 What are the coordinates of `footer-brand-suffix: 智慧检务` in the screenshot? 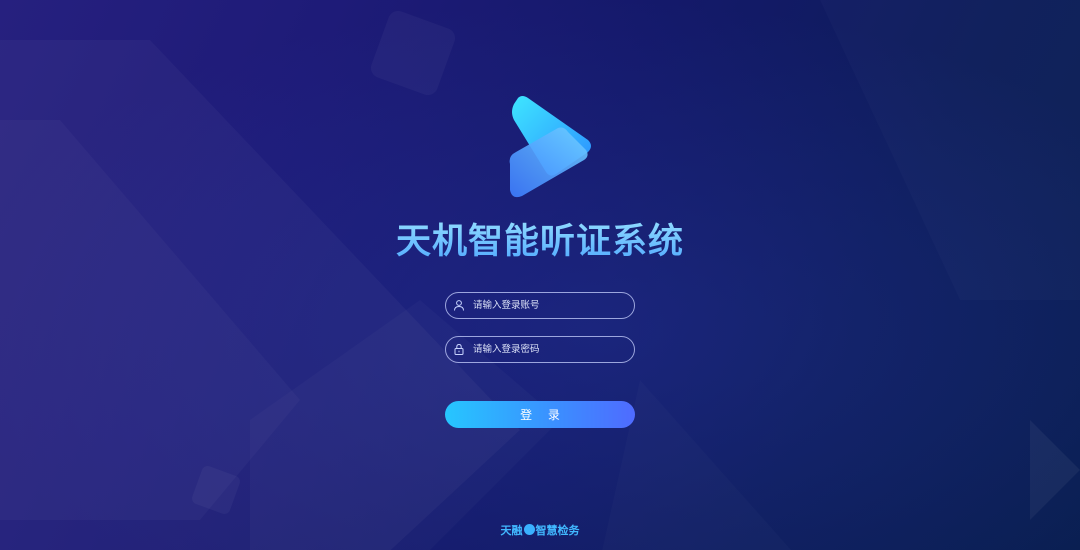 It's located at (557, 530).